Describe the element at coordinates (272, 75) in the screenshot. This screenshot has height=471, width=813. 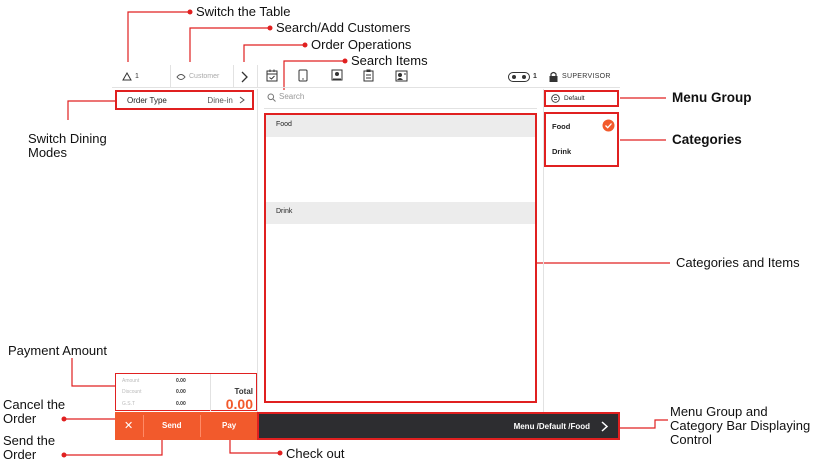
I see `calendar-icon` at that location.